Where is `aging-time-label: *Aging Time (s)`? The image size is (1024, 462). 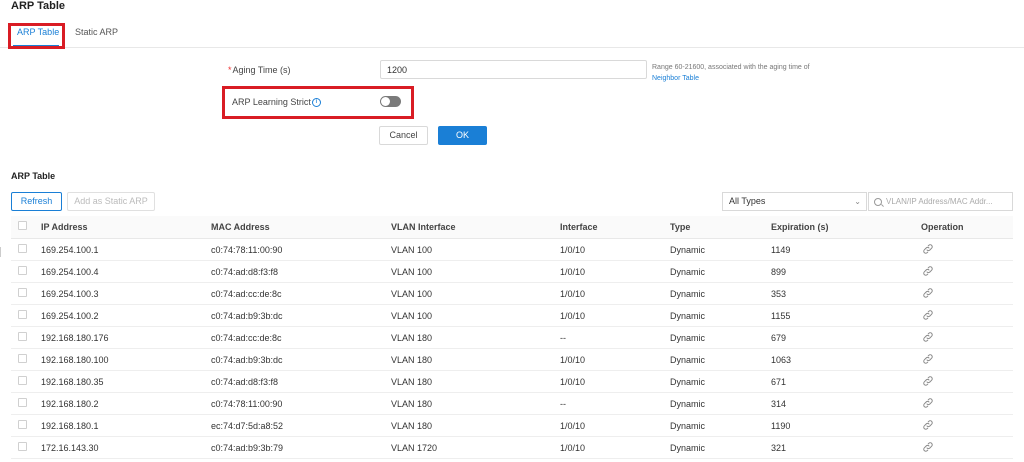
aging-time-label: *Aging Time (s) is located at coordinates (259, 70).